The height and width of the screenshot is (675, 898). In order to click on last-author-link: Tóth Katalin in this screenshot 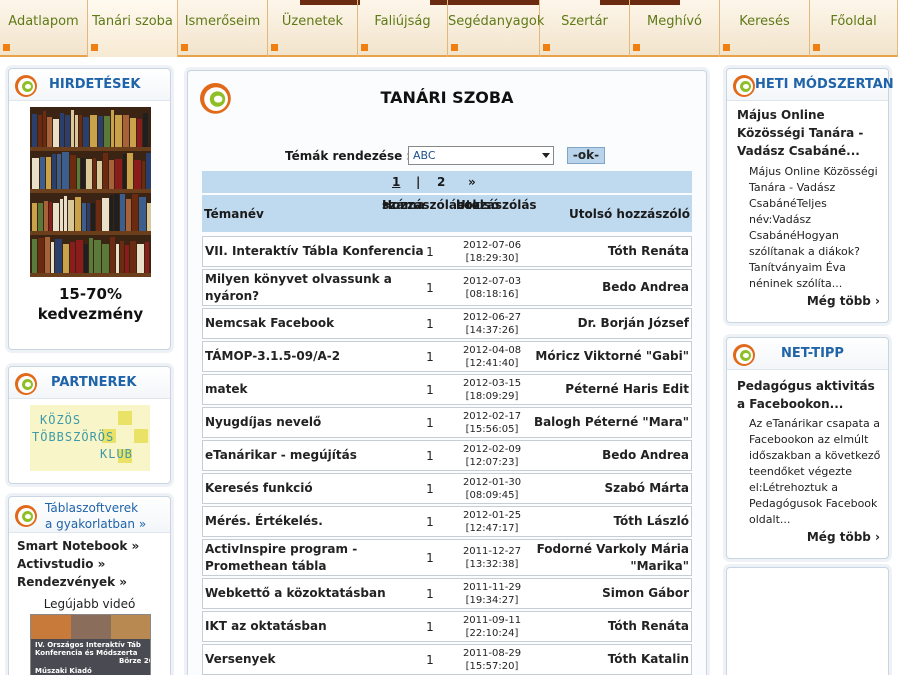, I will do `click(648, 659)`.